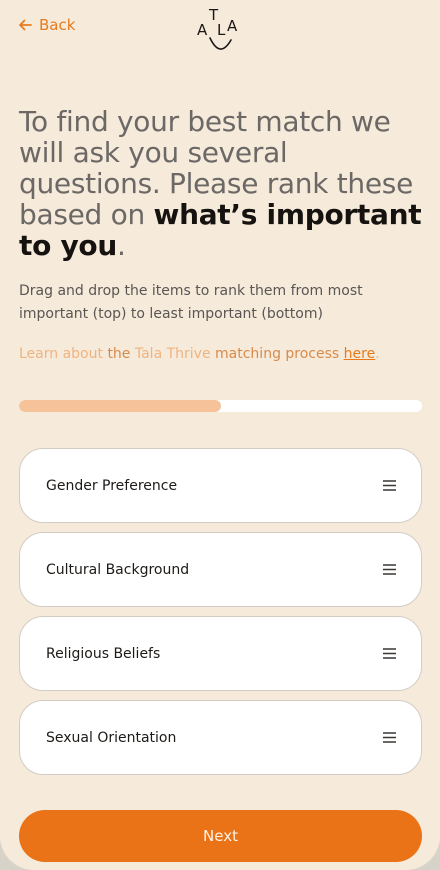  What do you see at coordinates (170, 354) in the screenshot?
I see `learn-more-brand: Tala Thrive` at bounding box center [170, 354].